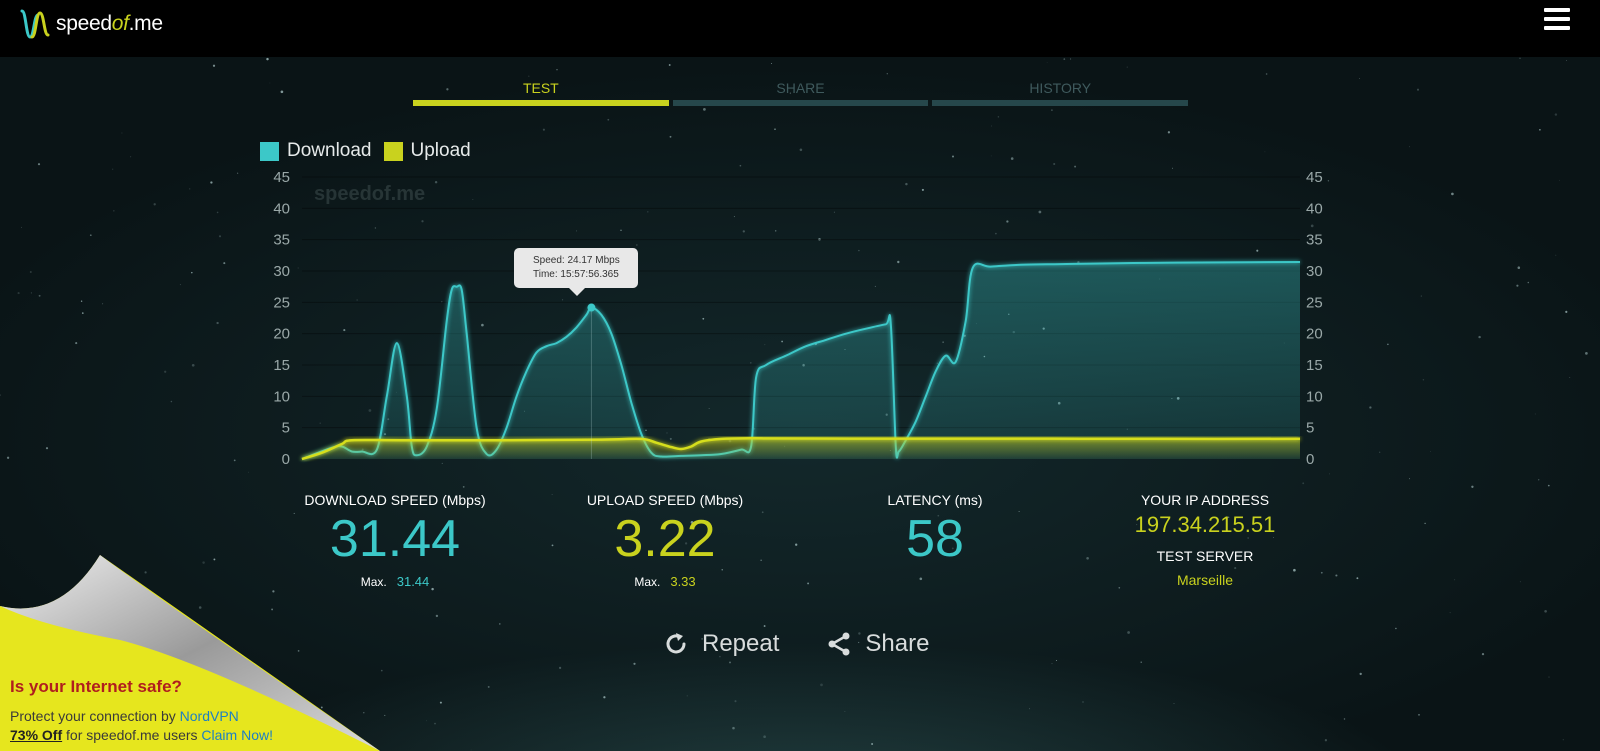 The image size is (1600, 751). I want to click on tab-share: SHARE, so click(800, 92).